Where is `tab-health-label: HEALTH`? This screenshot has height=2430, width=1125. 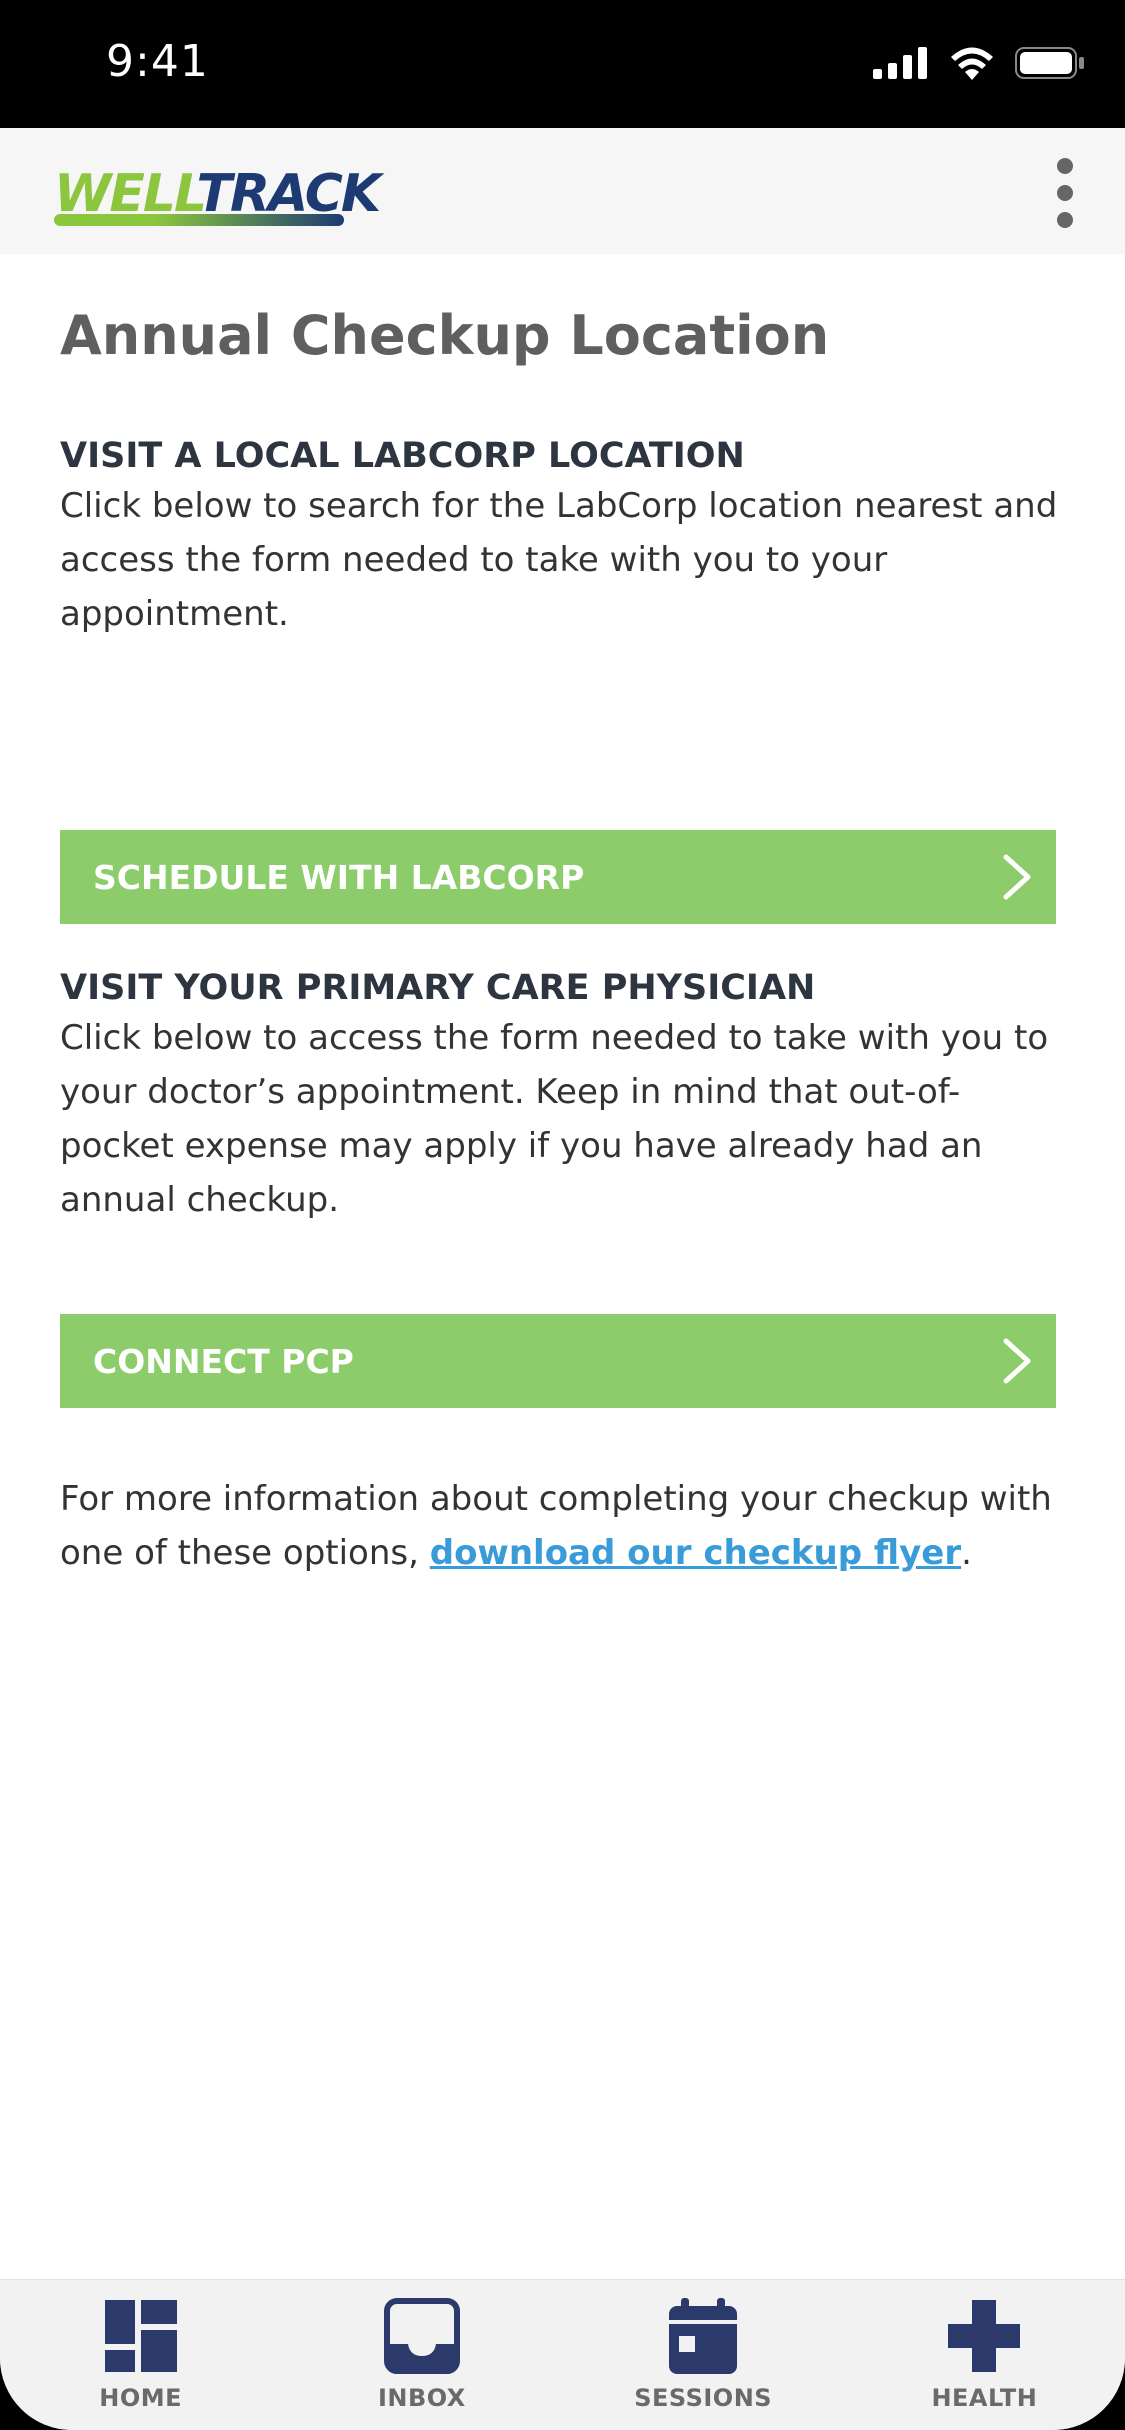
tab-health-label: HEALTH is located at coordinates (984, 2398).